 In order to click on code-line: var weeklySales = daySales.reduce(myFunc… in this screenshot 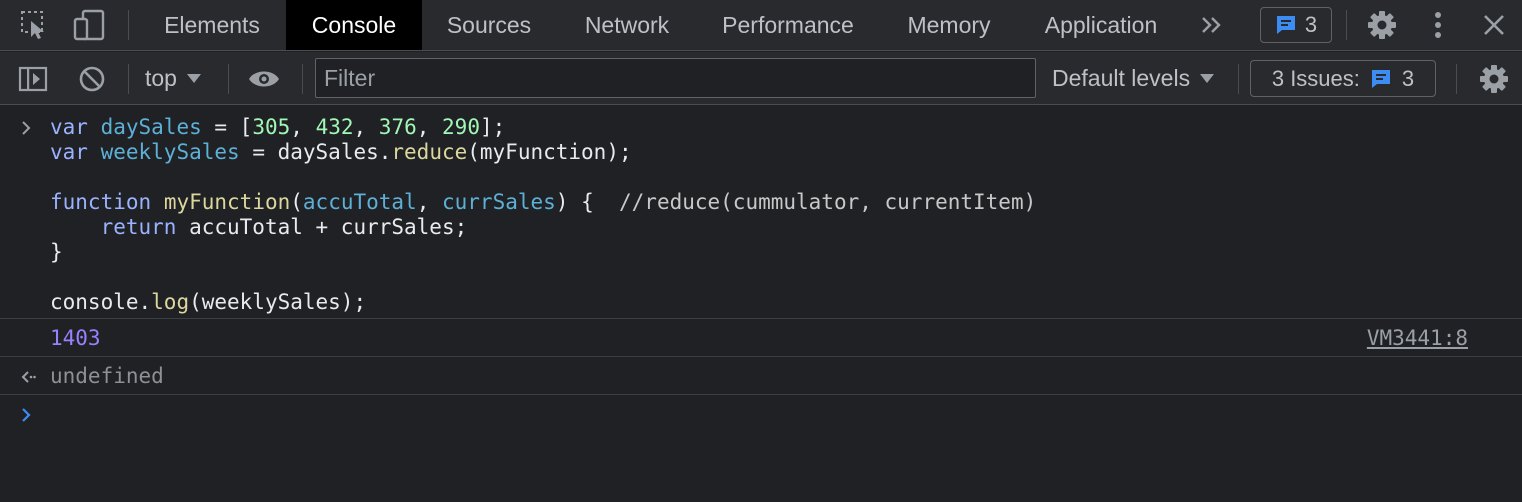, I will do `click(341, 152)`.